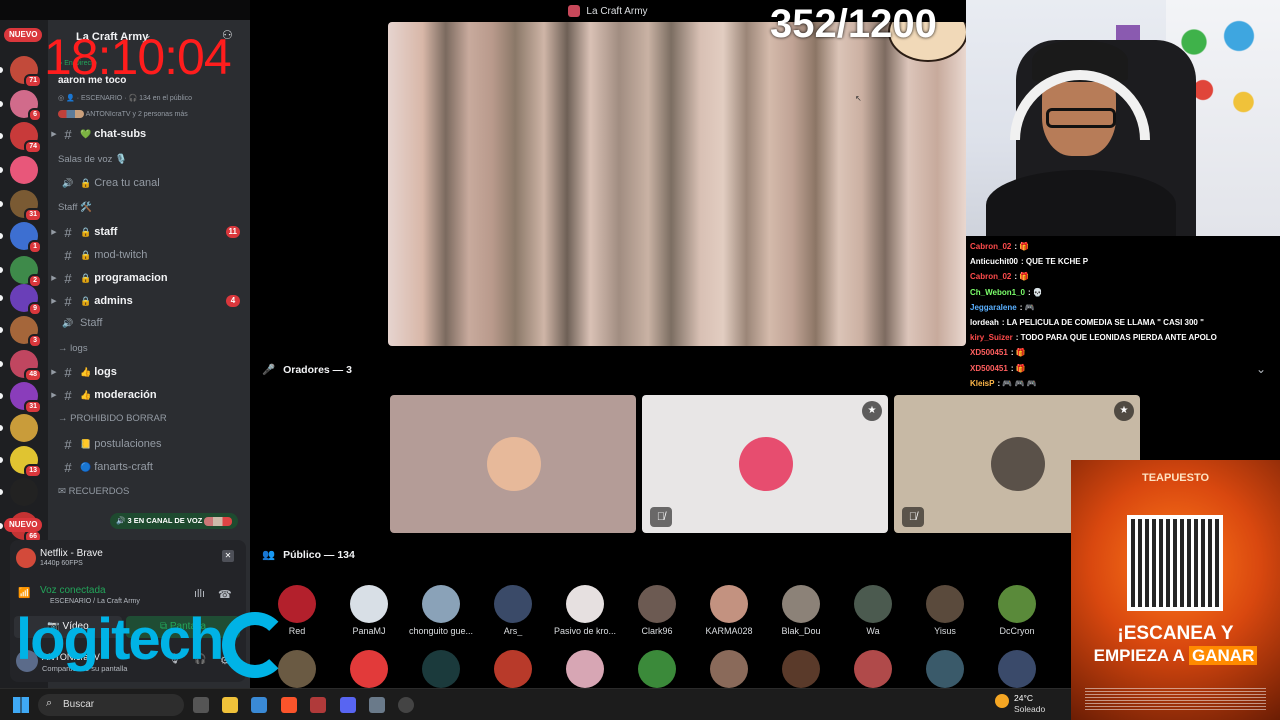 This screenshot has height=720, width=1280. What do you see at coordinates (200, 659) in the screenshot?
I see `headphones-icon: 🎧` at bounding box center [200, 659].